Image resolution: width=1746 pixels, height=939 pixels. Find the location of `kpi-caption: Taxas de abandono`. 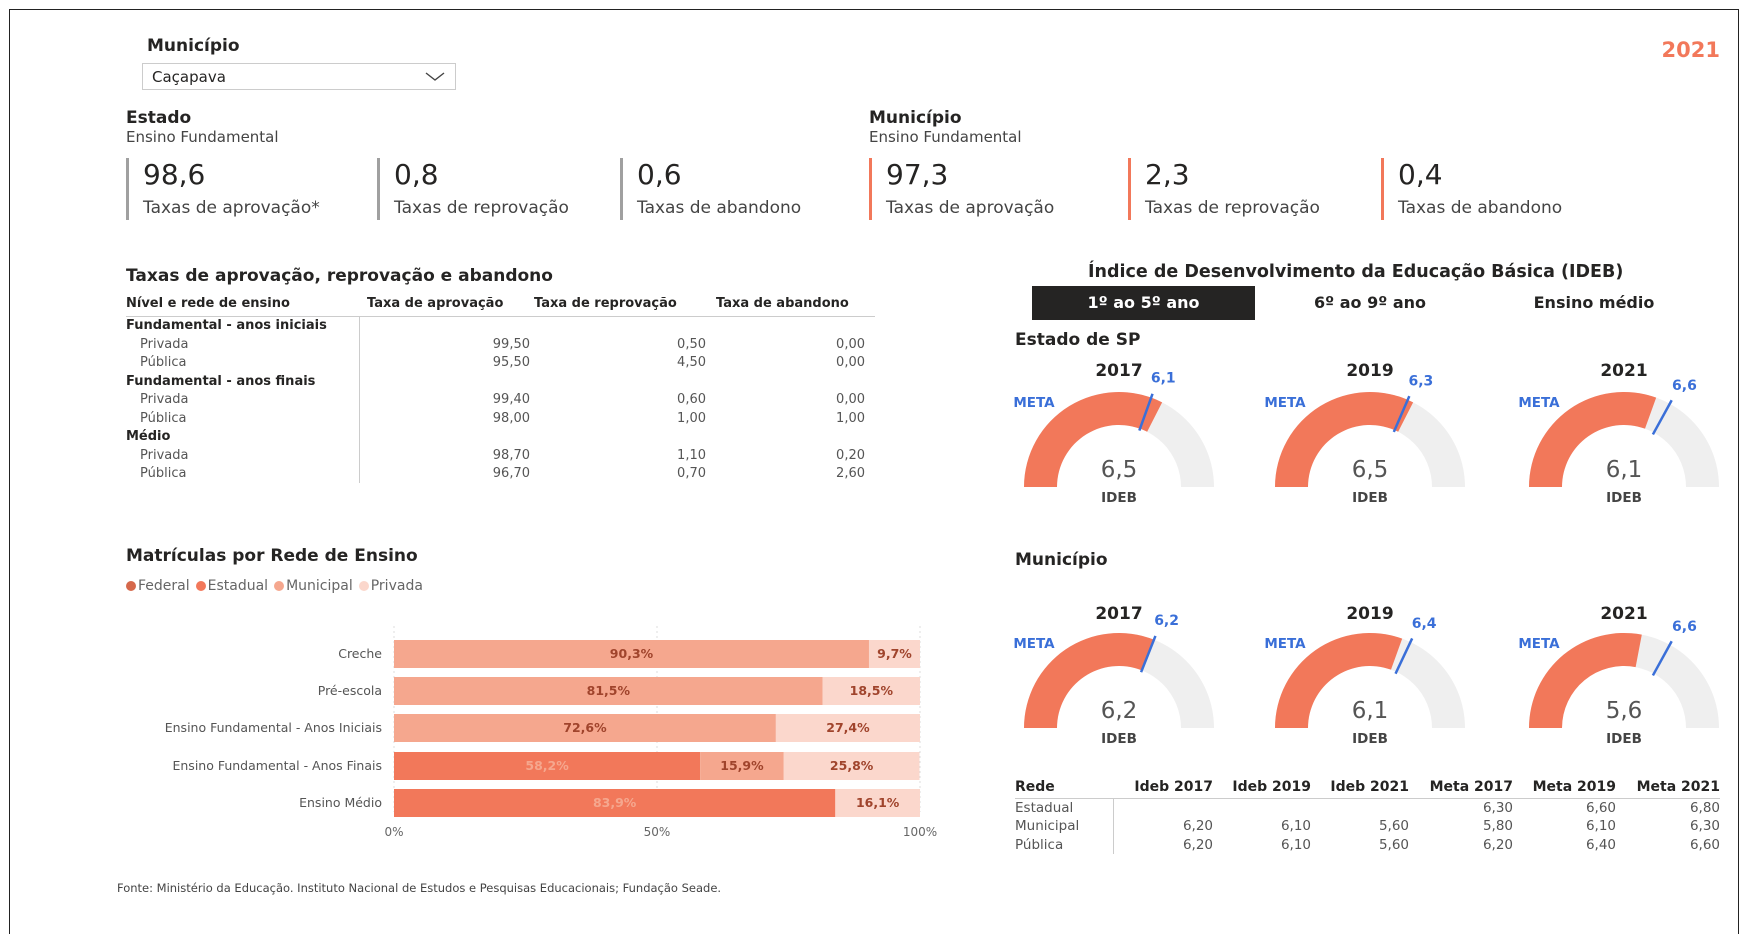

kpi-caption: Taxas de abandono is located at coordinates (719, 208).